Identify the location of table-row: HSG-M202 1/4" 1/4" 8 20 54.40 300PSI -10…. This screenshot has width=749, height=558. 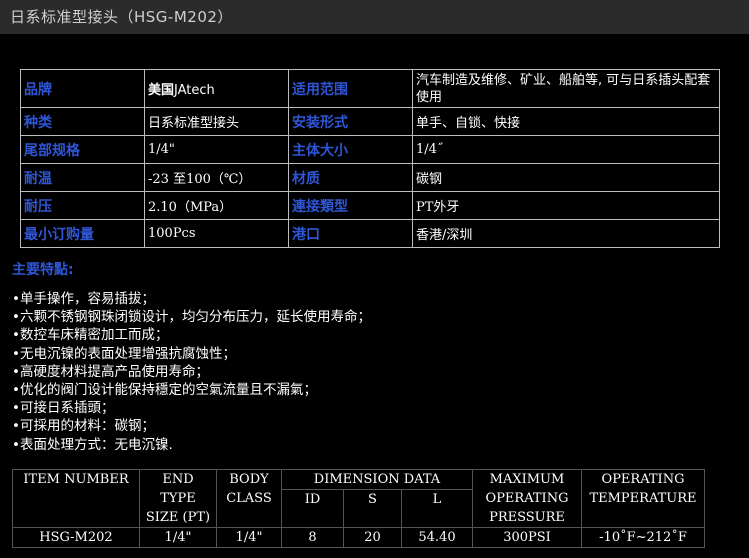
(358, 537).